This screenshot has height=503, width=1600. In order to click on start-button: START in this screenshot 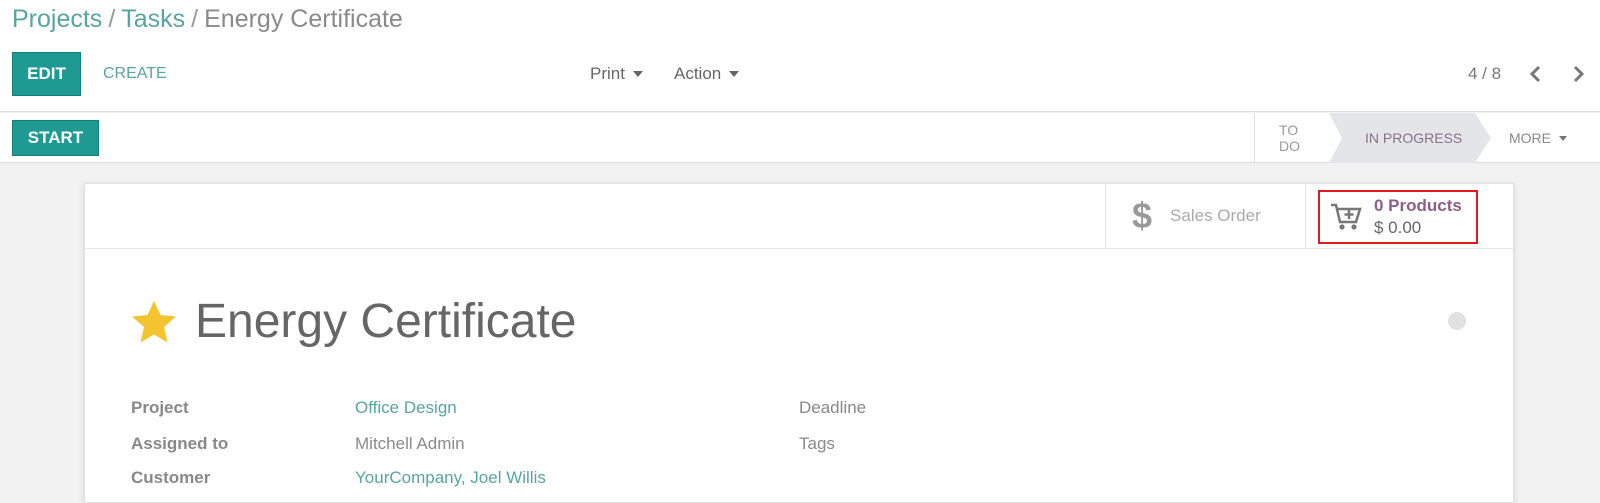, I will do `click(55, 138)`.